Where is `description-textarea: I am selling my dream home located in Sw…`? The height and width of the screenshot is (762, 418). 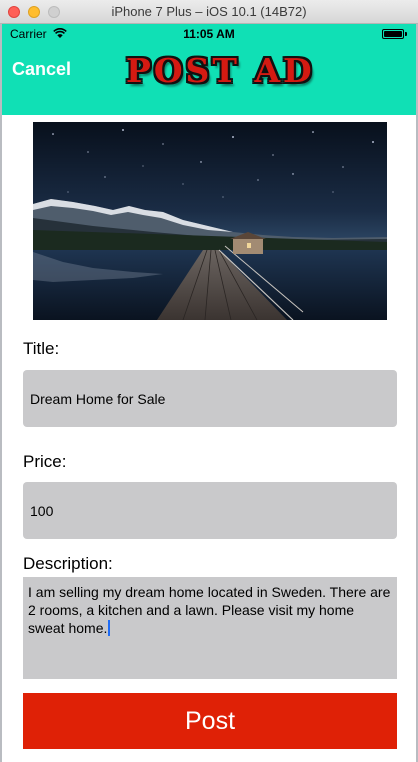 description-textarea: I am selling my dream home located in Sw… is located at coordinates (210, 628).